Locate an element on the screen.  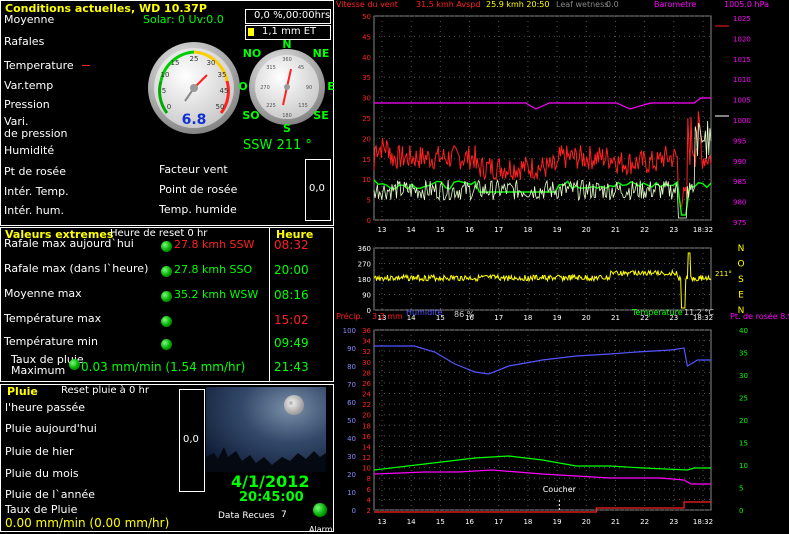
label-vari-pression: Vari. de pression is located at coordinates (36, 127).